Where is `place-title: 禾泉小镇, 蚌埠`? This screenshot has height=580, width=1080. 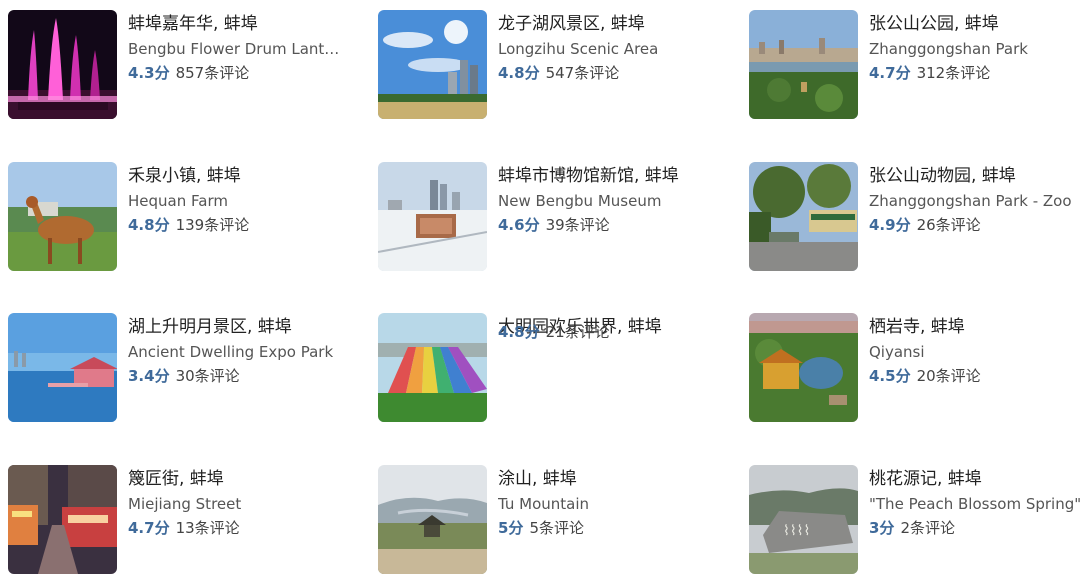 place-title: 禾泉小镇, 蚌埠 is located at coordinates (243, 176).